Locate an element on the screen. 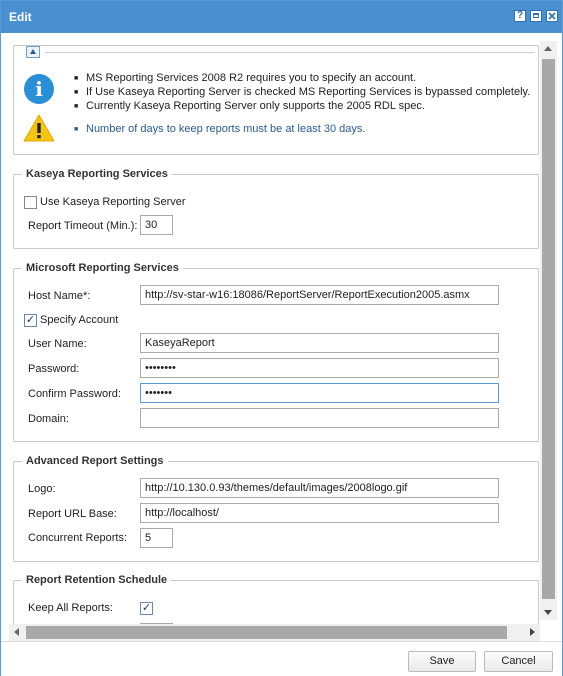 The image size is (563, 676). password-label: Password: is located at coordinates (54, 369).